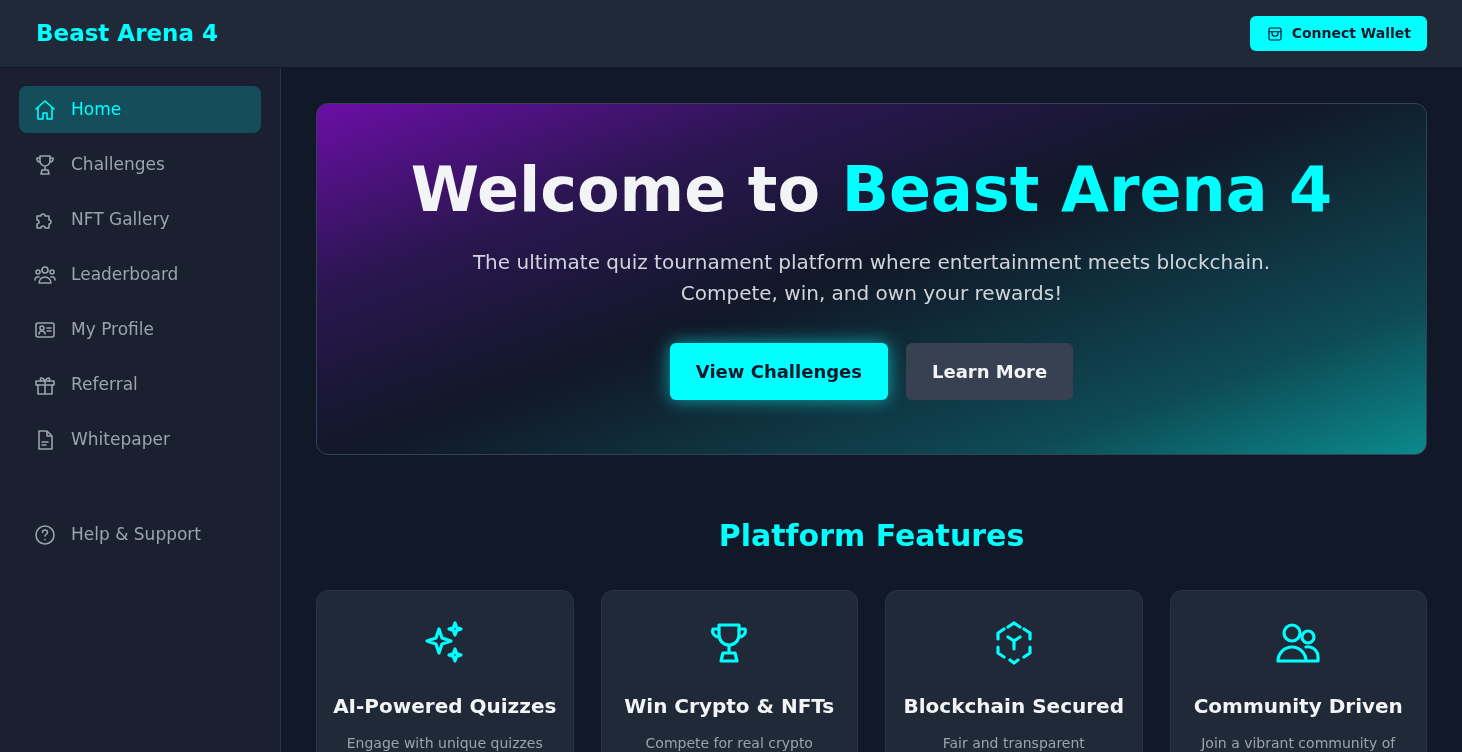 This screenshot has width=1462, height=752. Describe the element at coordinates (140, 219) in the screenshot. I see `nav-item: NFT Gallery` at that location.